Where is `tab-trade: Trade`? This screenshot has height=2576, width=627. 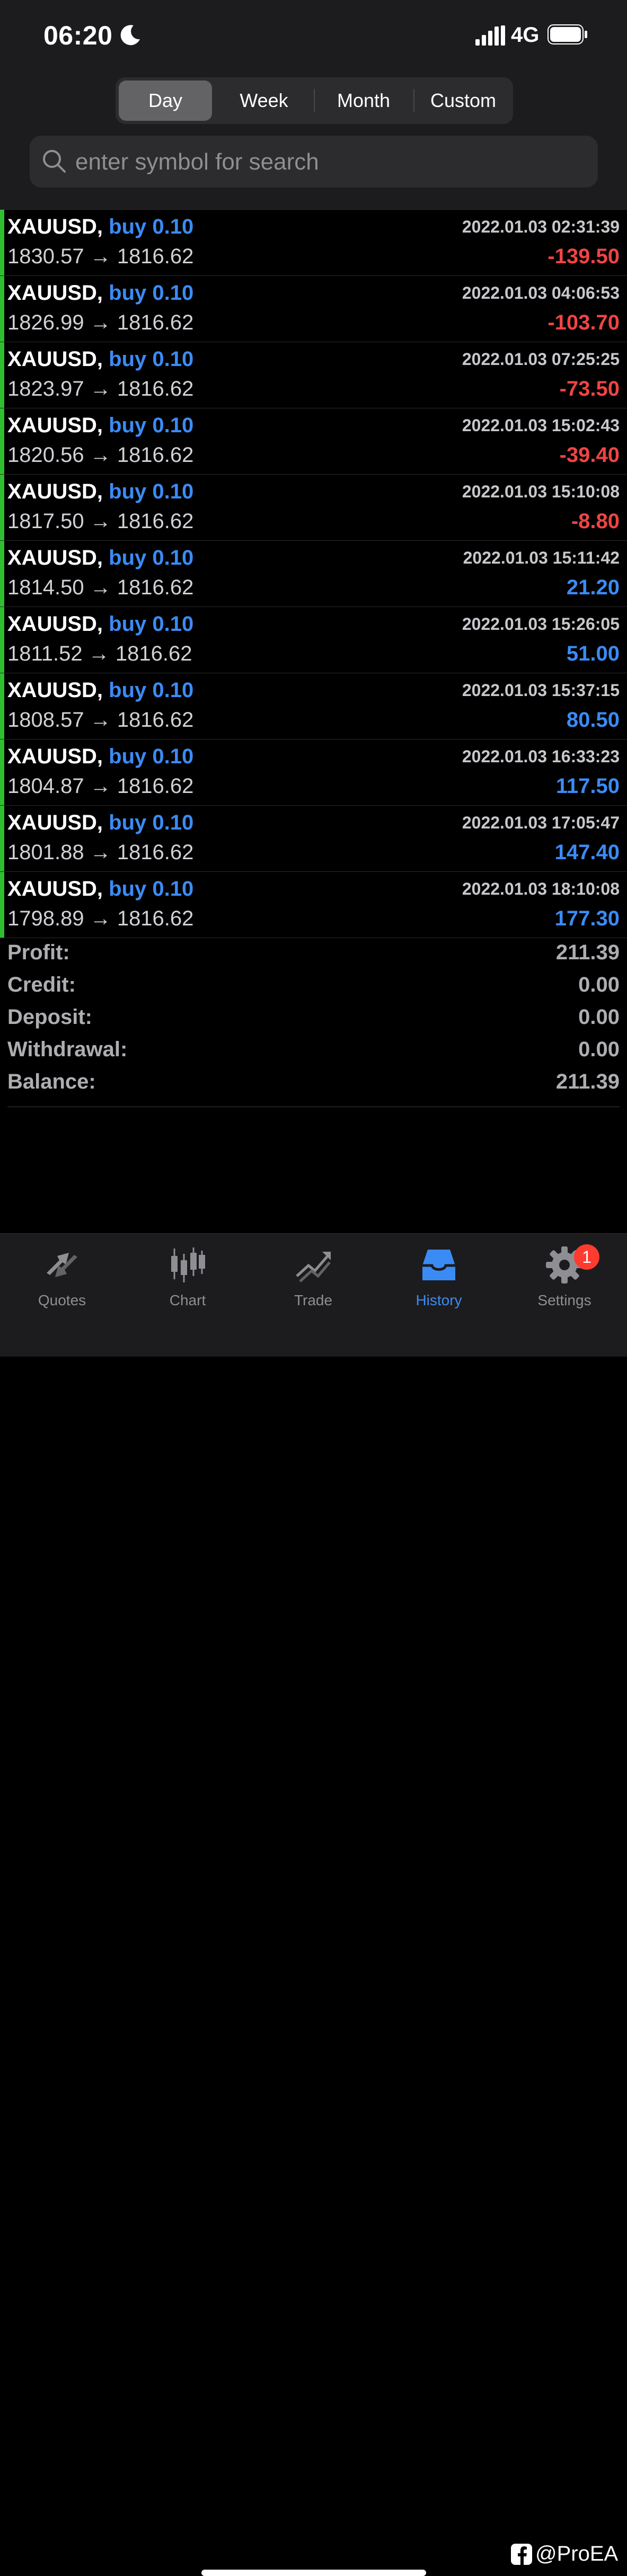
tab-trade: Trade is located at coordinates (313, 1281).